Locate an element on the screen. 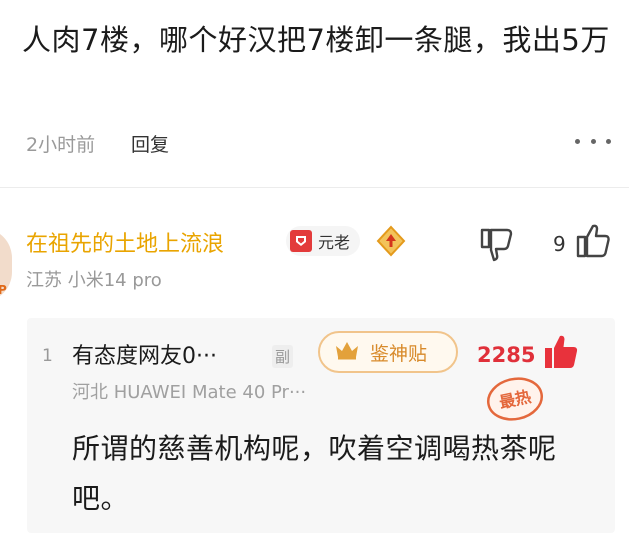  reply-sub-tag: 副 is located at coordinates (283, 356).